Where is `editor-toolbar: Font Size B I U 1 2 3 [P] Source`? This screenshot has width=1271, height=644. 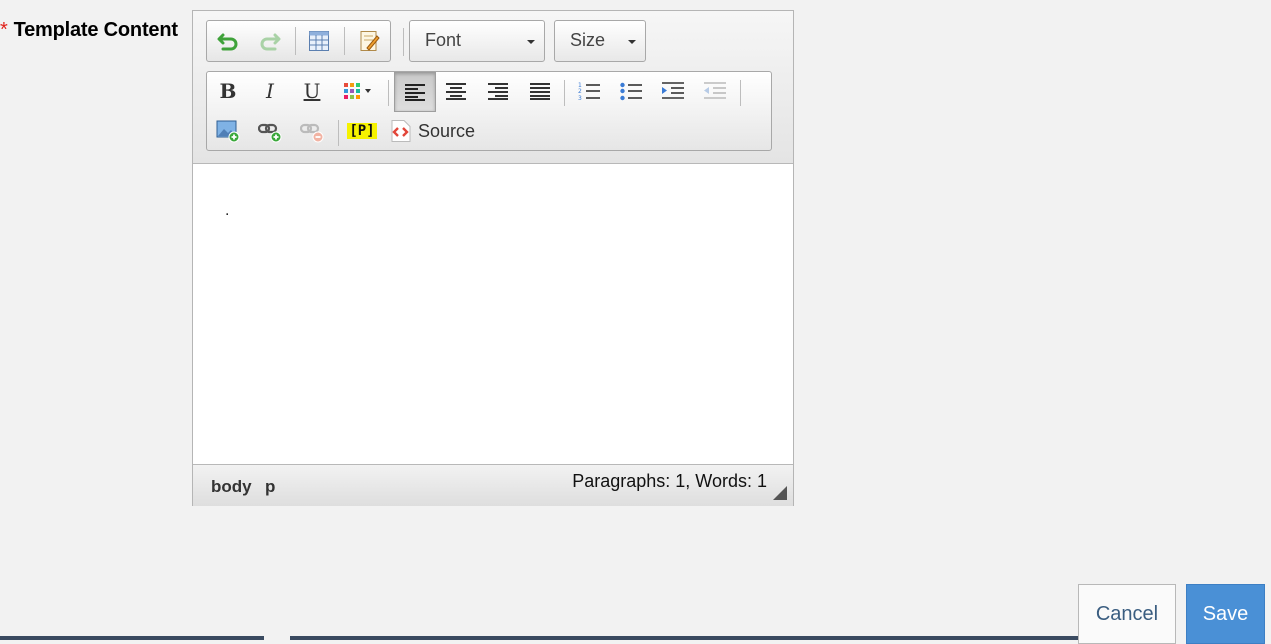 editor-toolbar: Font Size B I U 1 2 3 [P] Source is located at coordinates (493, 87).